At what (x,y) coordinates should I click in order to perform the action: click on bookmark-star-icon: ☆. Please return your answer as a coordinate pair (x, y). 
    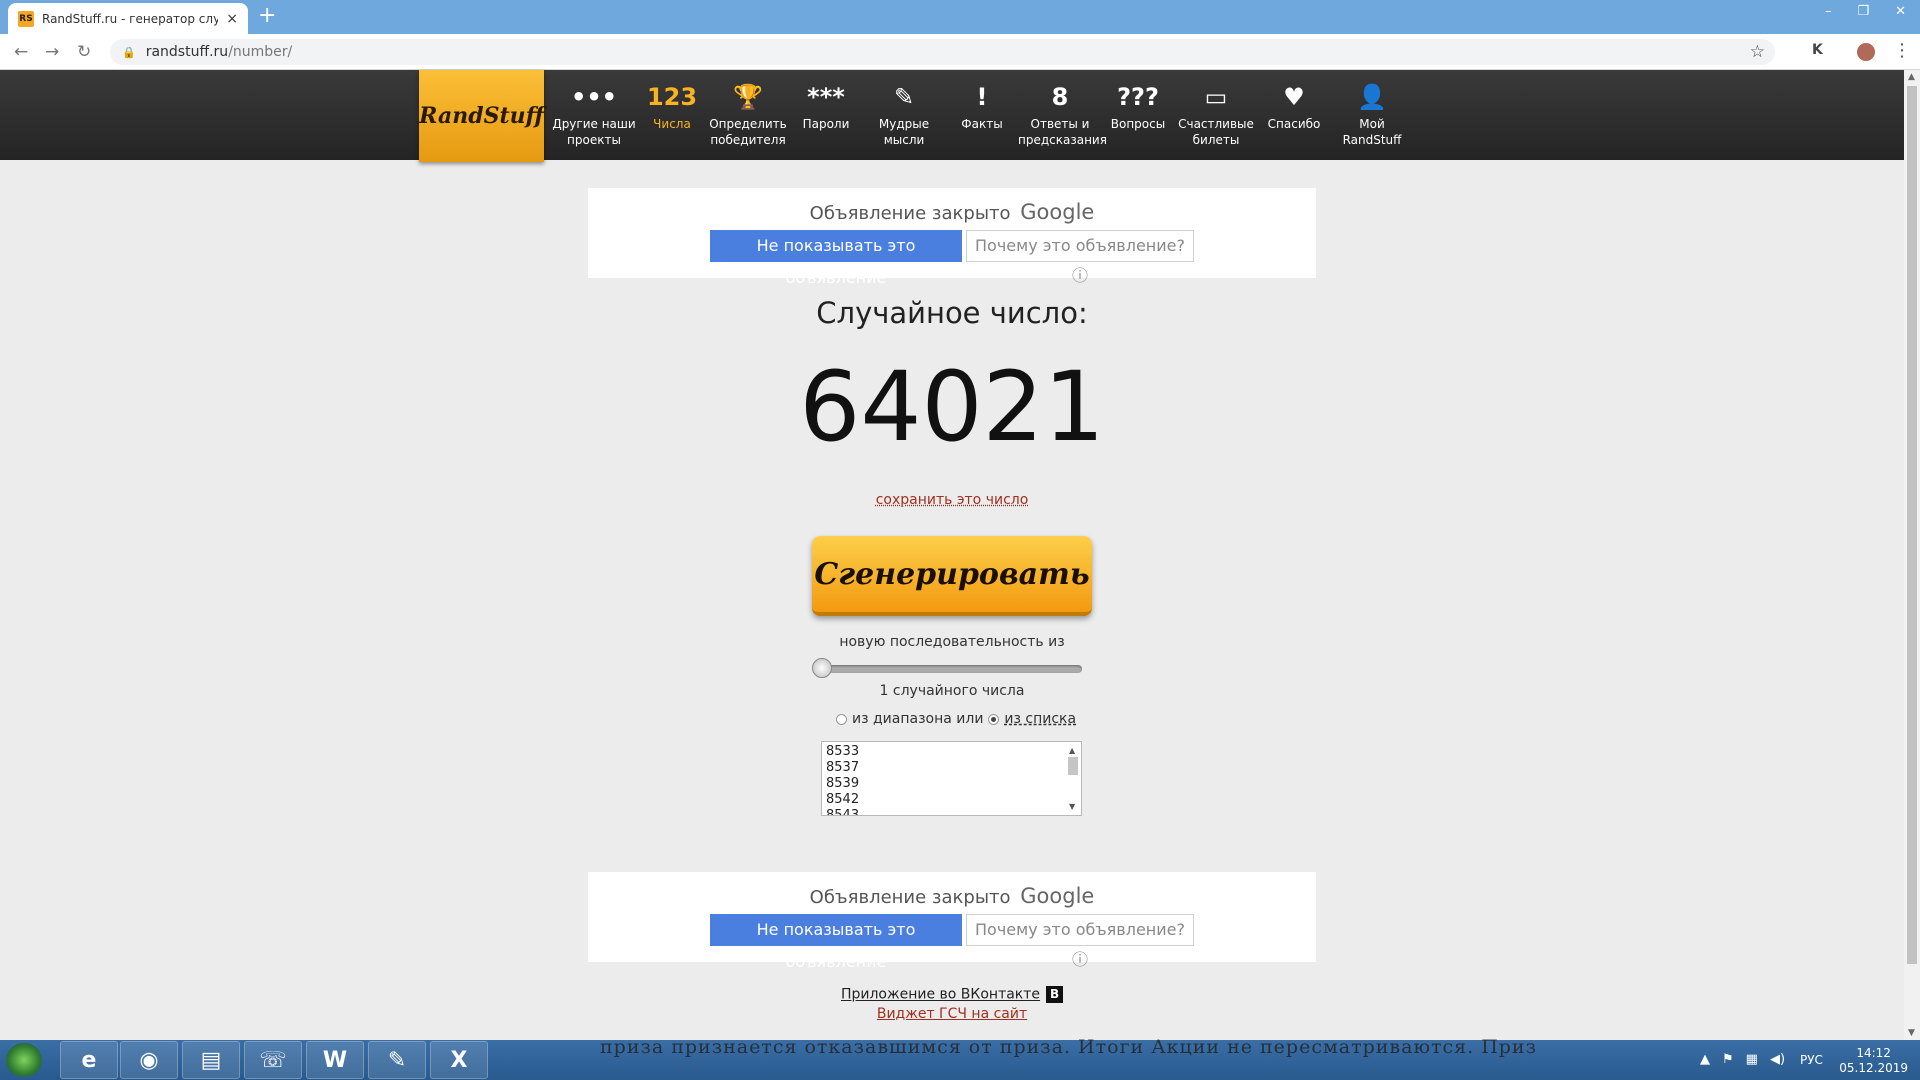
    Looking at the image, I should click on (1757, 52).